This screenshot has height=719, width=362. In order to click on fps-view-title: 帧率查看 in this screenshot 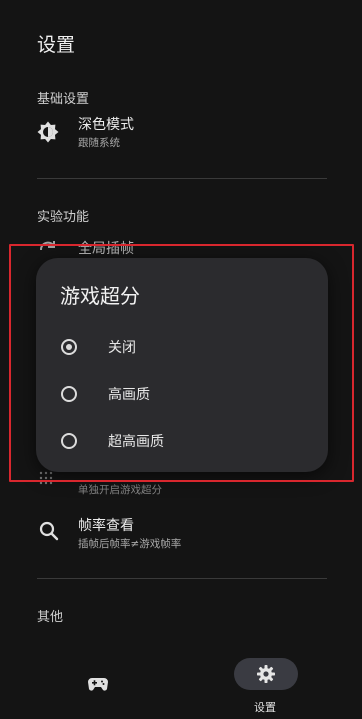, I will do `click(106, 526)`.